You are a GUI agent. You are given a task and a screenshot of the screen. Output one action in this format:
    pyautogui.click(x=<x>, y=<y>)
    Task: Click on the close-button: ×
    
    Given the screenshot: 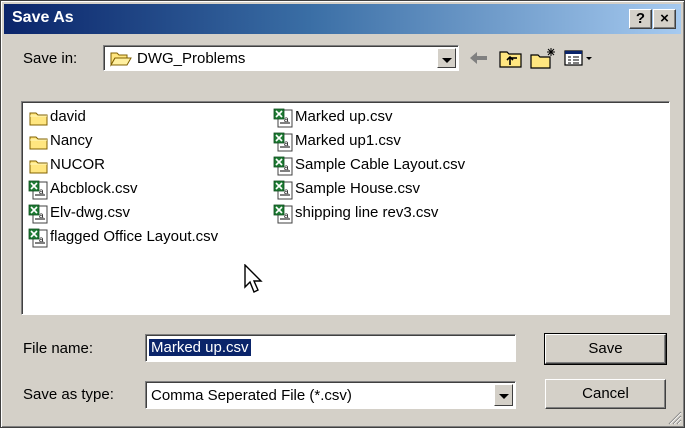 What is the action you would take?
    pyautogui.click(x=664, y=19)
    